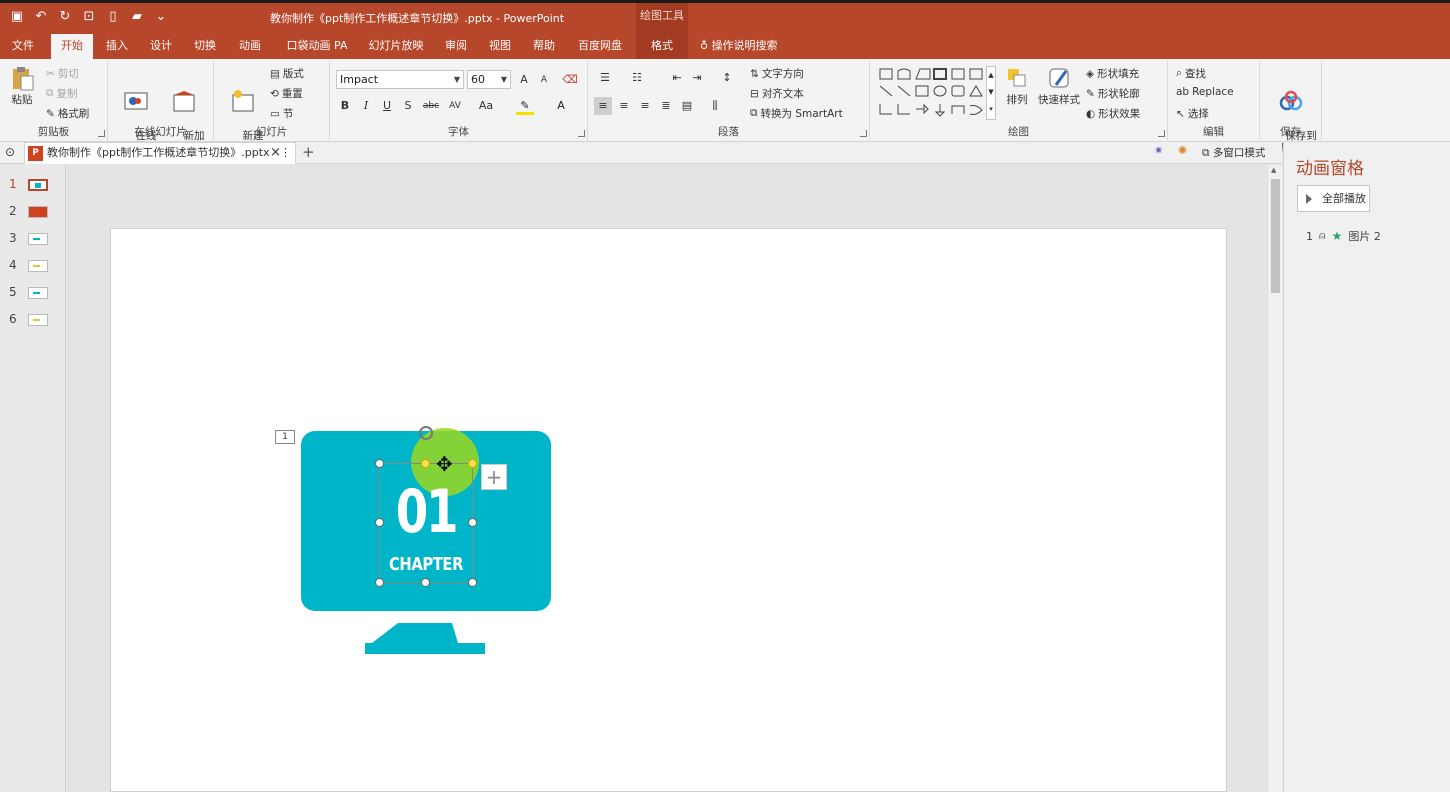 The height and width of the screenshot is (792, 1450). I want to click on tab-help: 帮助, so click(544, 46).